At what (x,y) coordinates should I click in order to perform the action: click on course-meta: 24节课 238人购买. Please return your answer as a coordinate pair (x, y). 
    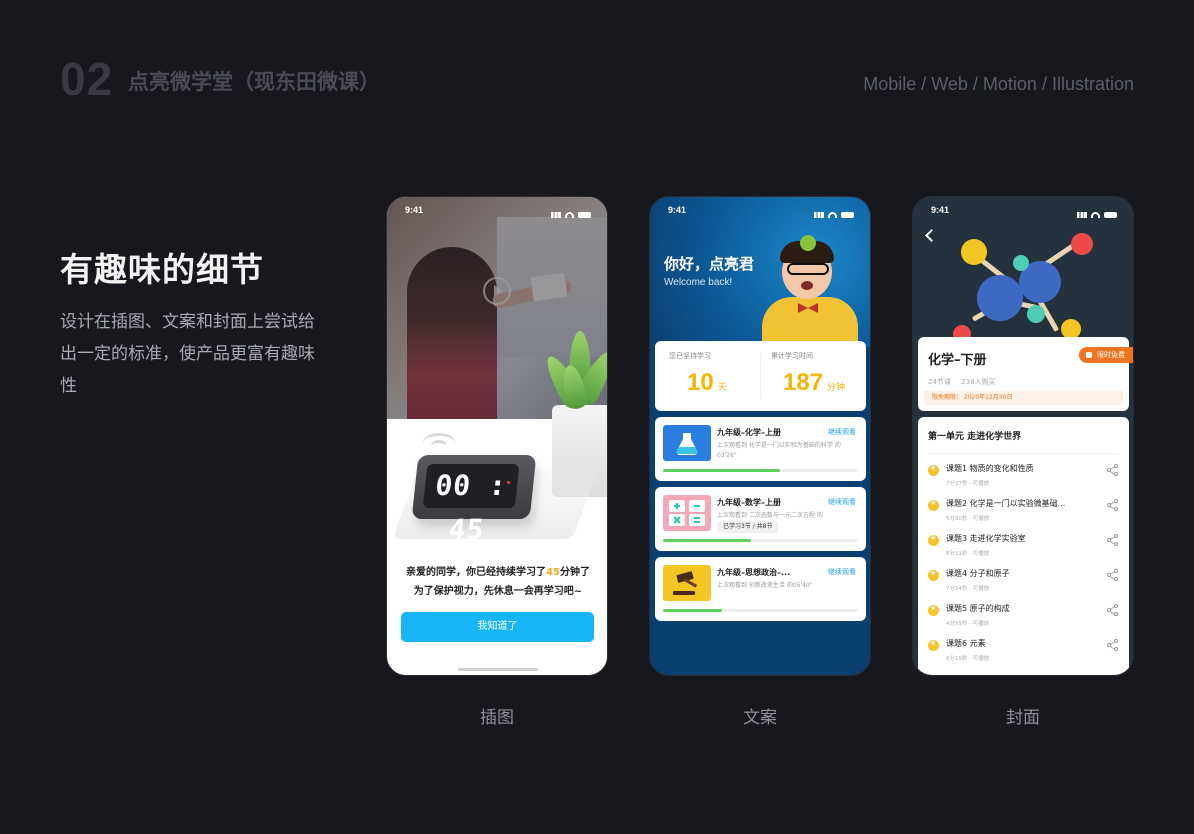
    Looking at the image, I should click on (966, 382).